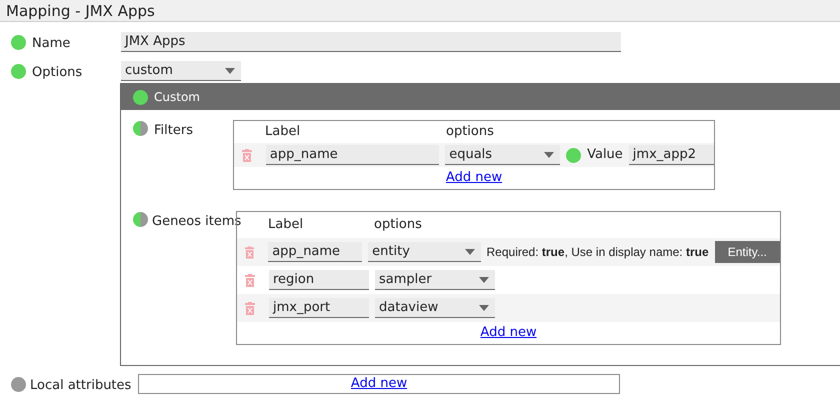 The width and height of the screenshot is (840, 411). Describe the element at coordinates (319, 308) in the screenshot. I see `text-field: jmx_port` at that location.